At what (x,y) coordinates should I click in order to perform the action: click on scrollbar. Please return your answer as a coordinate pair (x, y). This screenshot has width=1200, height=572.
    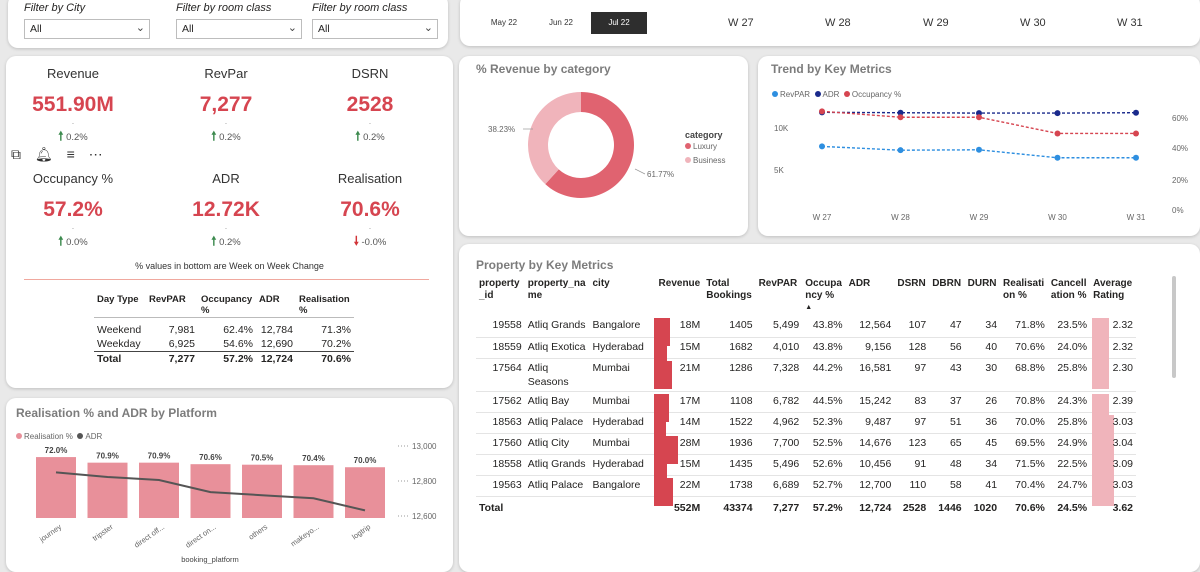
    Looking at the image, I should click on (1174, 327).